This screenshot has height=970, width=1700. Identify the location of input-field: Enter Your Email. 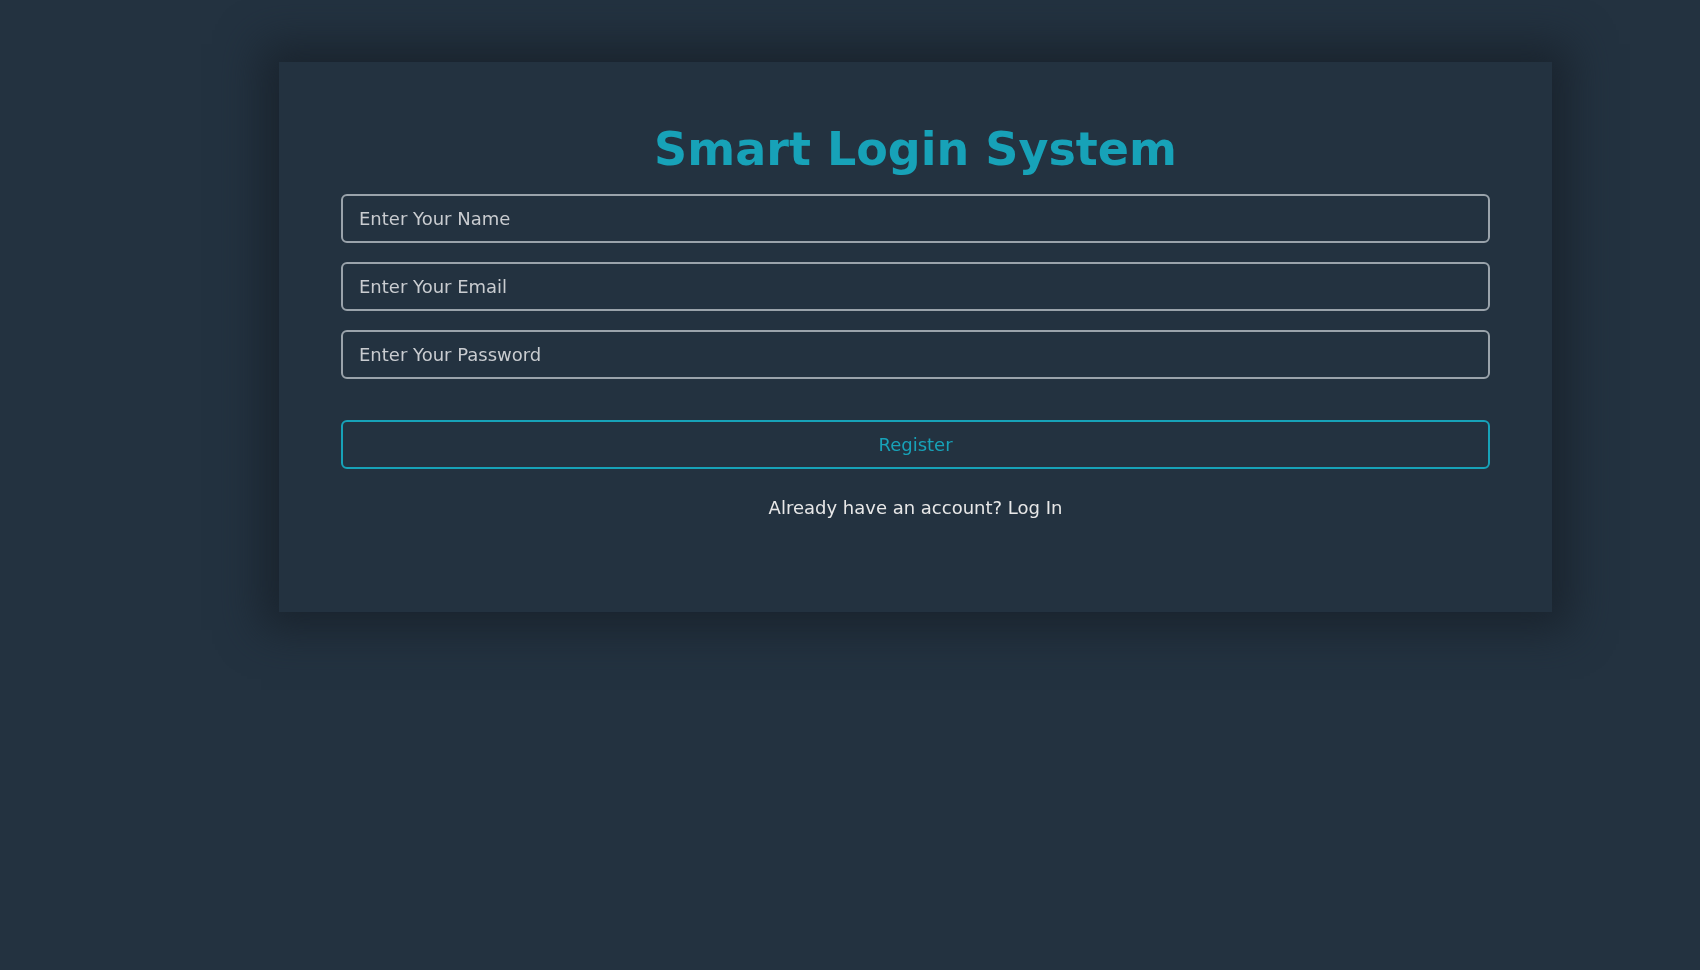
(915, 286).